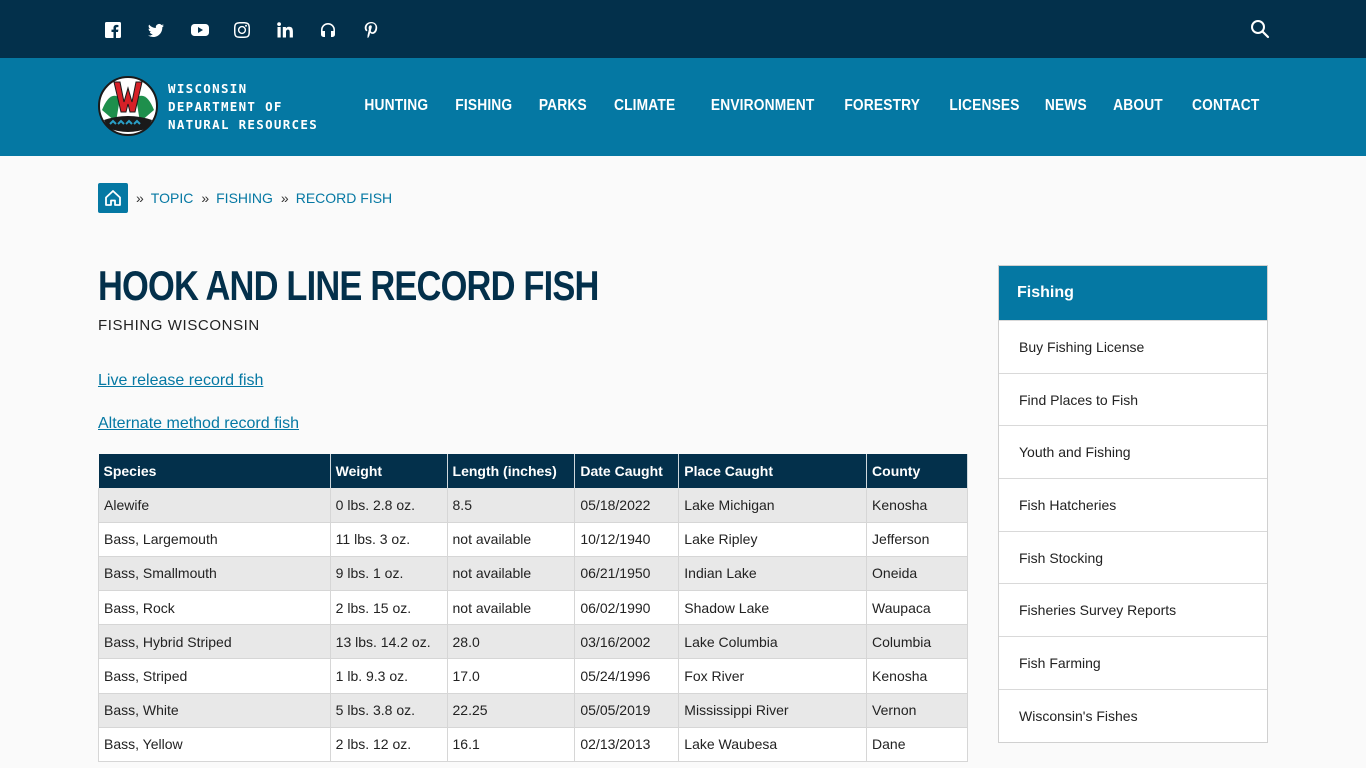 This screenshot has width=1366, height=768. Describe the element at coordinates (683, 29) in the screenshot. I see `social-bar` at that location.